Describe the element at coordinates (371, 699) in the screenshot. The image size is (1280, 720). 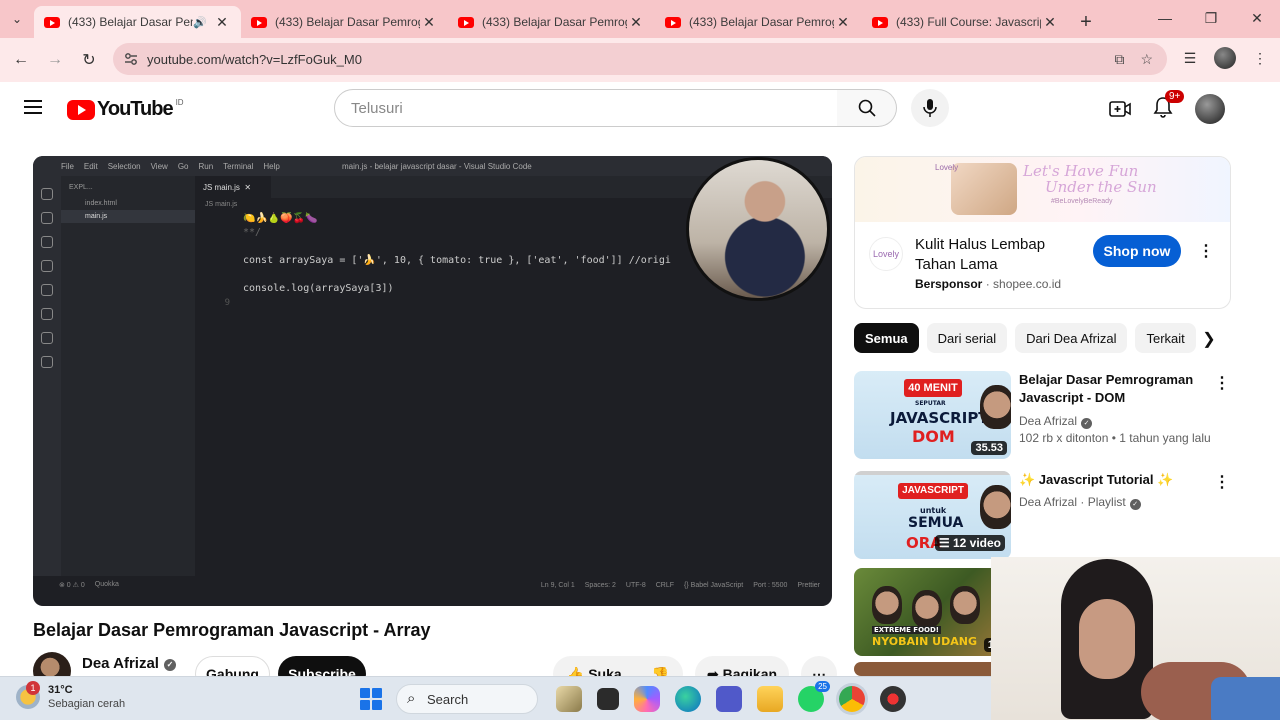
I see `windows-start-icon` at that location.